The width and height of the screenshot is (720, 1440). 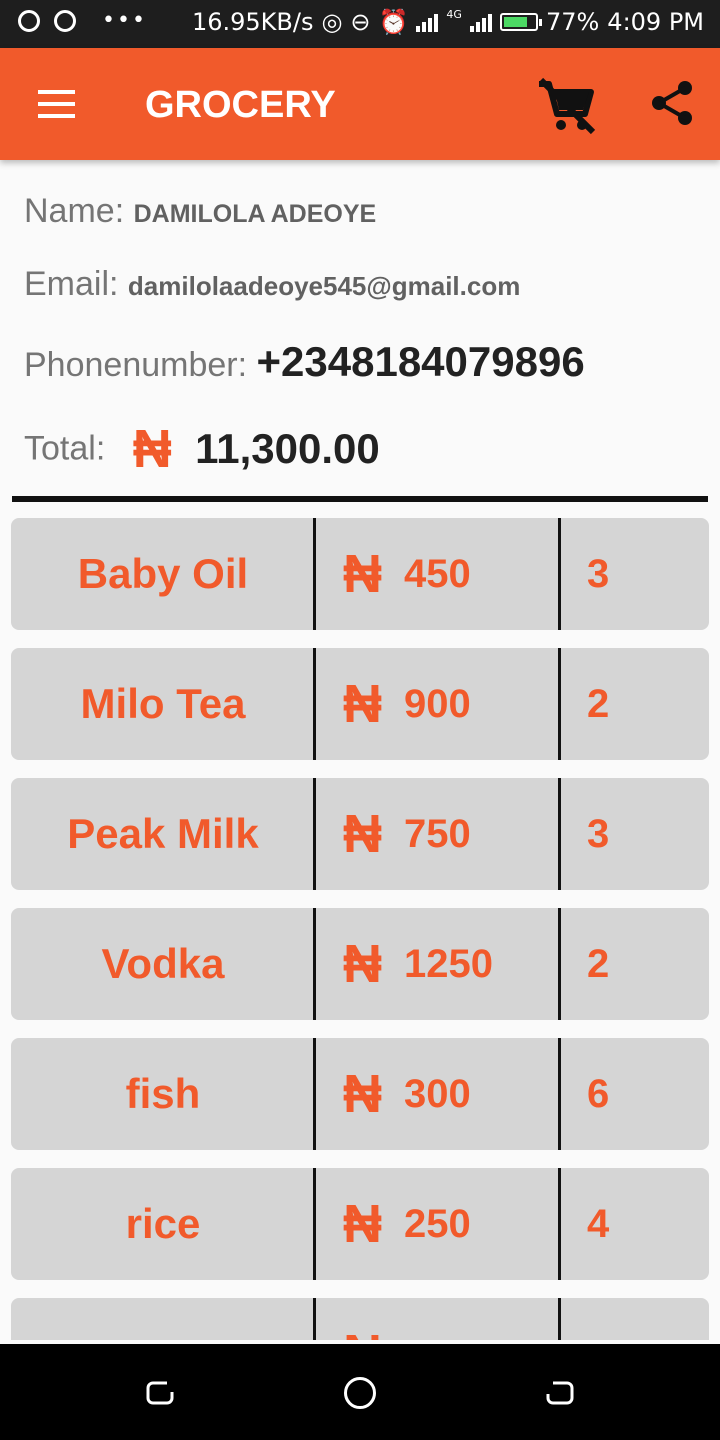 What do you see at coordinates (240, 105) in the screenshot?
I see `app-title: GROCERY` at bounding box center [240, 105].